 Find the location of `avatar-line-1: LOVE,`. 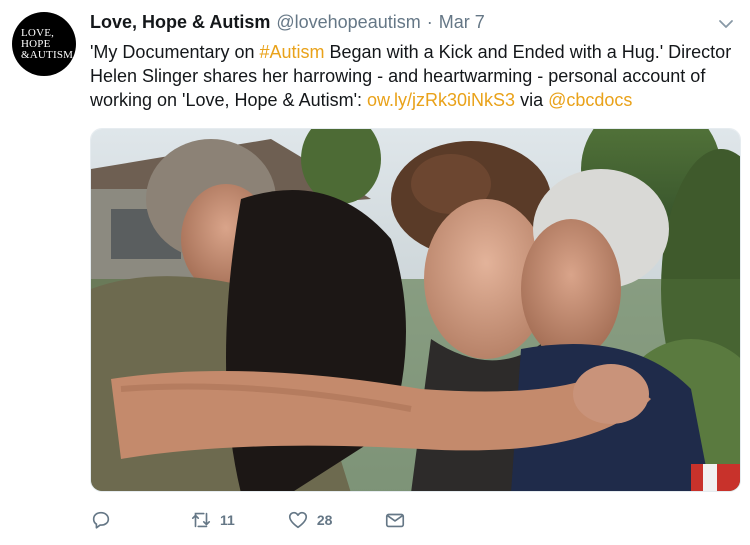

avatar-line-1: LOVE, is located at coordinates (38, 32).